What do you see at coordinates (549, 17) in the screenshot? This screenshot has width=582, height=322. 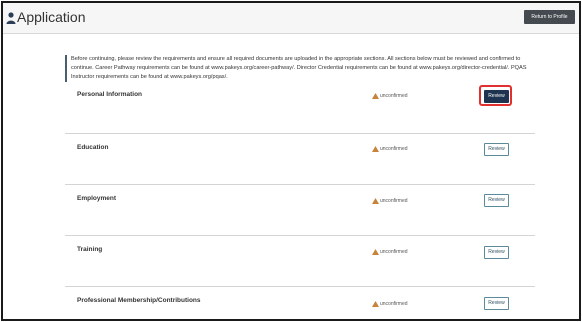 I see `return-to-profile-button: Return to Profile` at bounding box center [549, 17].